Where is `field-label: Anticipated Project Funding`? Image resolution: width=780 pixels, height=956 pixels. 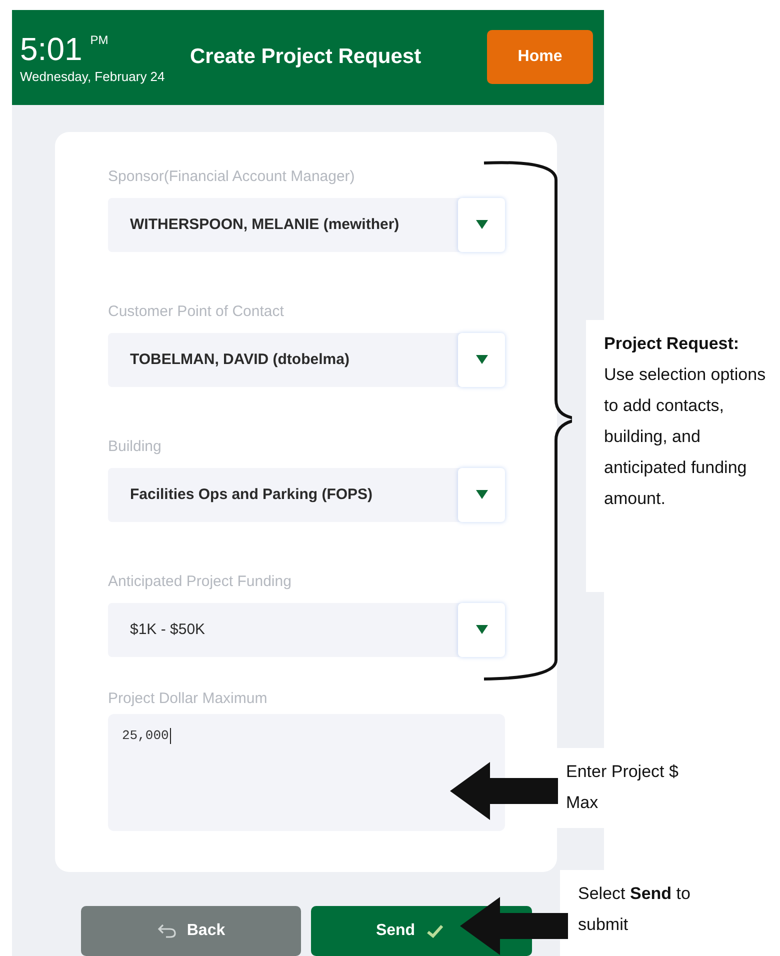 field-label: Anticipated Project Funding is located at coordinates (200, 582).